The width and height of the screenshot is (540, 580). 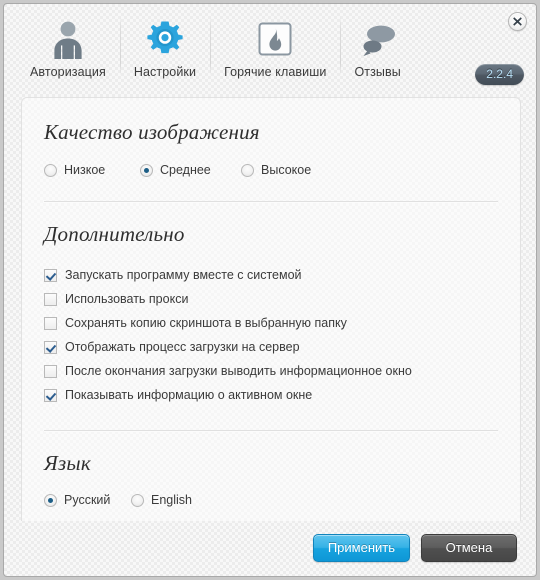 I want to click on tab-label-feedback: Отзывы, so click(x=377, y=72).